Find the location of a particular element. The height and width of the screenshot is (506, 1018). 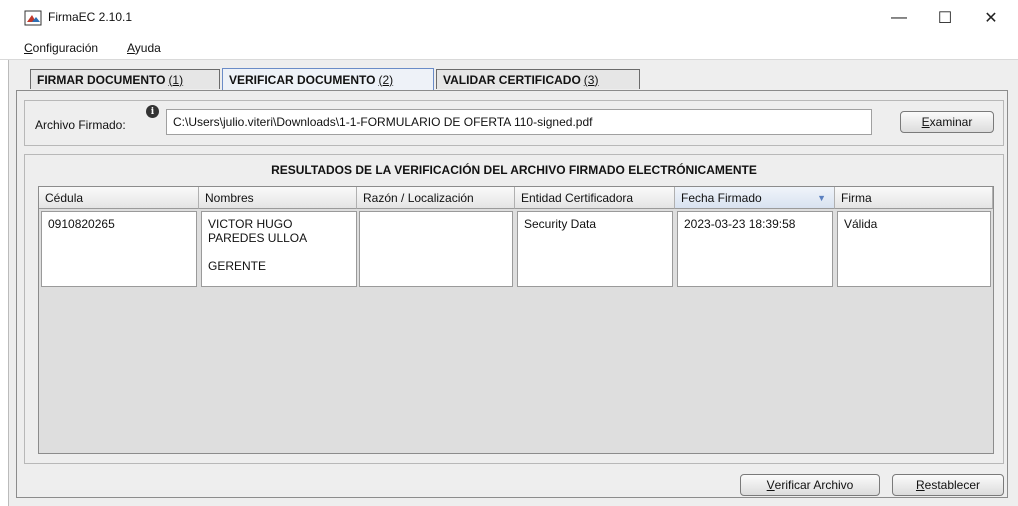

verificar-mnemonic: V is located at coordinates (770, 485).